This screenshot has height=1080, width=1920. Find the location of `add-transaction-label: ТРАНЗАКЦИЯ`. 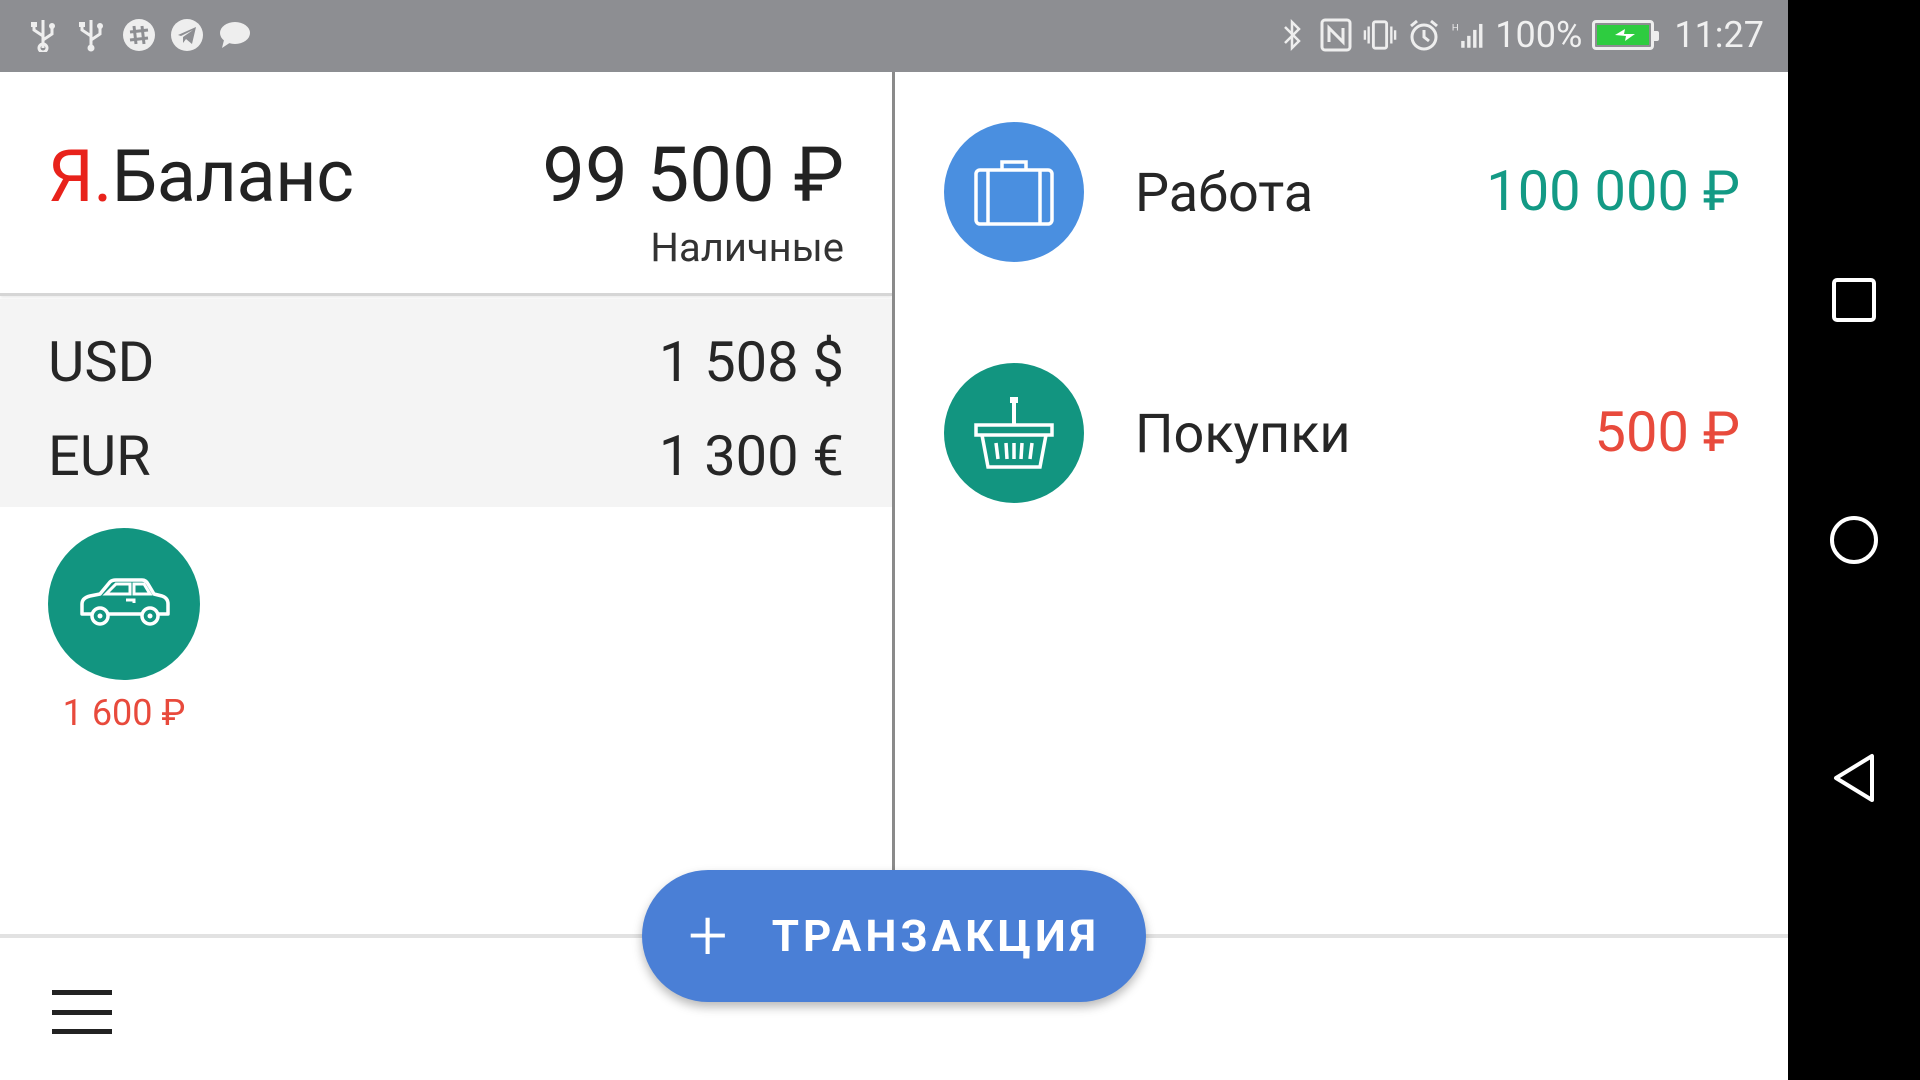

add-transaction-label: ТРАНЗАКЦИЯ is located at coordinates (935, 936).